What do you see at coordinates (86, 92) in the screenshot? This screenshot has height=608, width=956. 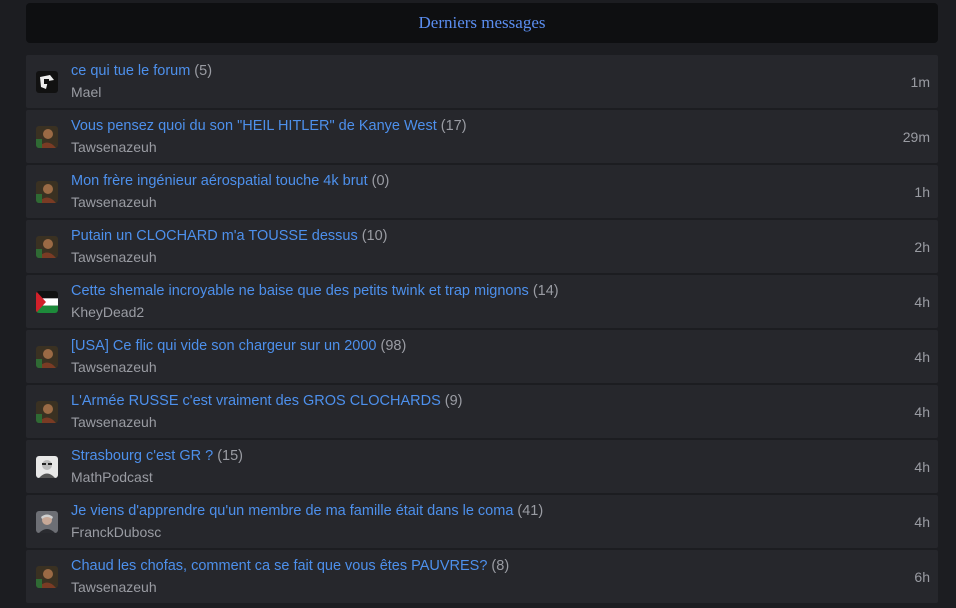 I see `topic-author: Mael` at bounding box center [86, 92].